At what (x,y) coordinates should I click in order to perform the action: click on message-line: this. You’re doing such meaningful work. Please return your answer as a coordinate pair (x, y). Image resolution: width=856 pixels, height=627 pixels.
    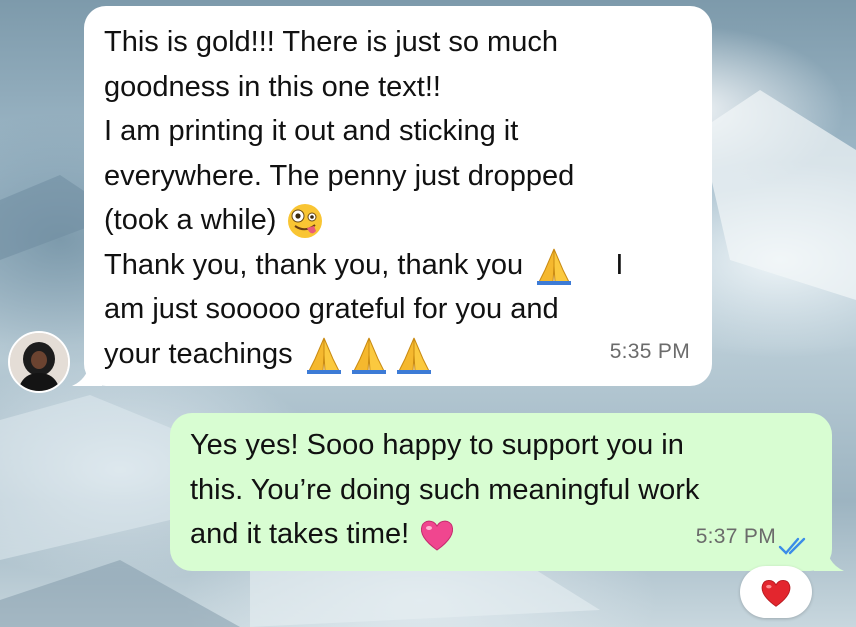
    Looking at the image, I should click on (445, 489).